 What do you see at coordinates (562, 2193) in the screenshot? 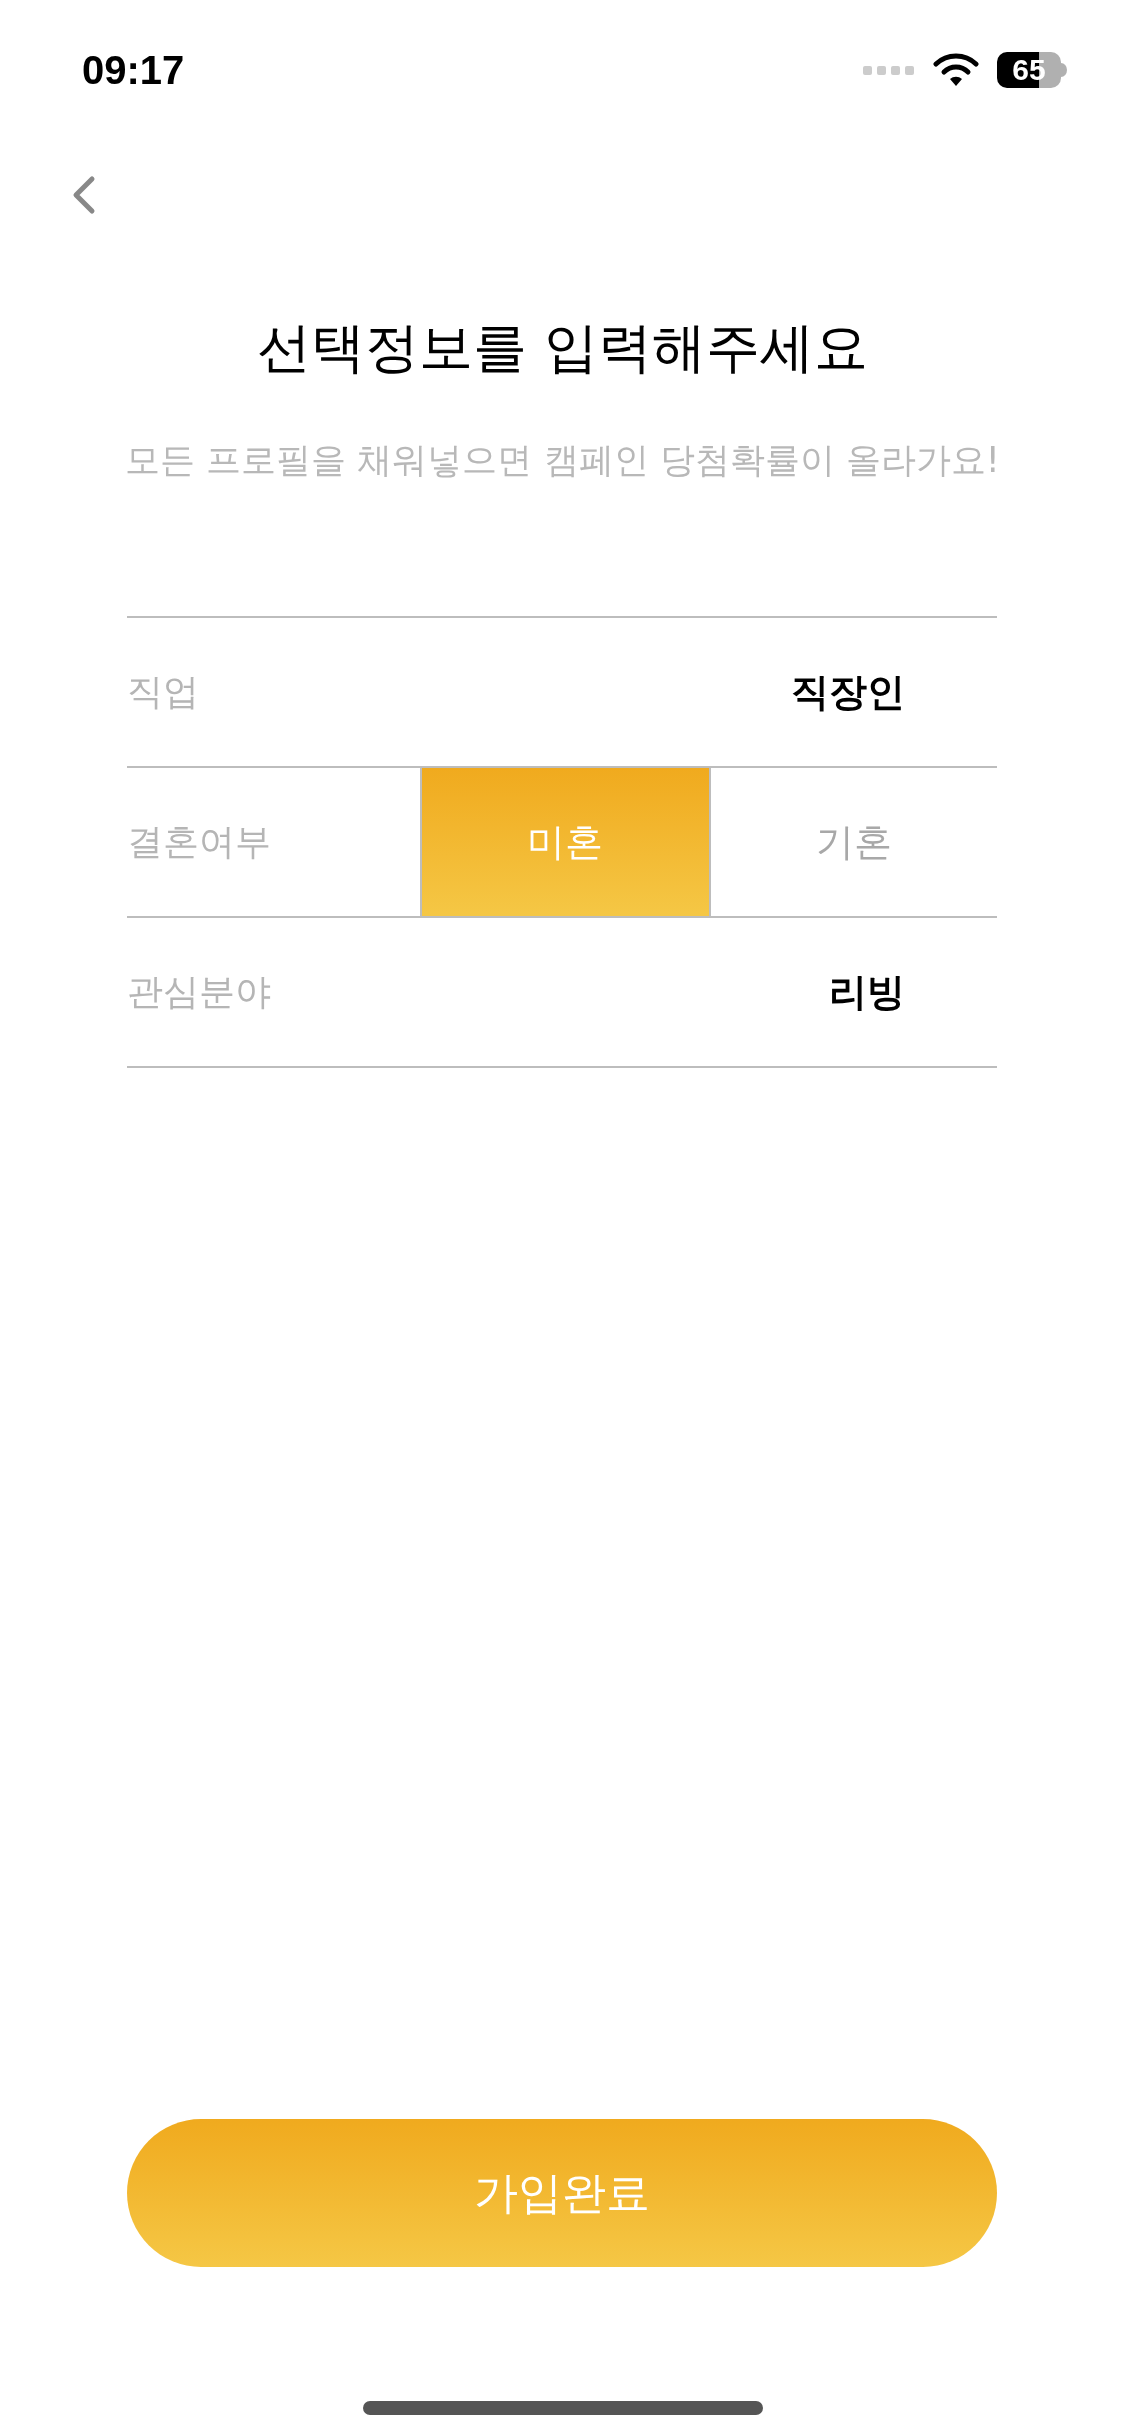
I see `submit-button: 가입완료` at bounding box center [562, 2193].